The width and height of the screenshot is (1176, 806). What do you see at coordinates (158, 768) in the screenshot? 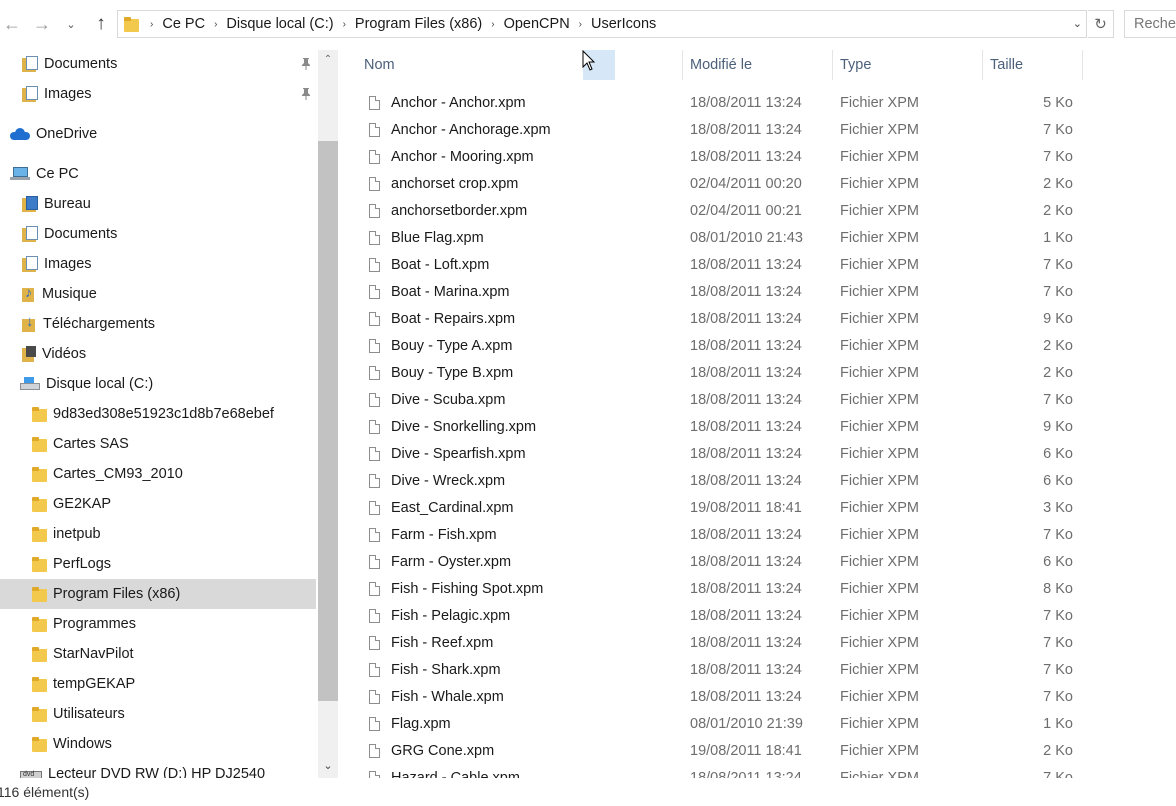
I see `sidebar-item: Lecteur DVD RW (D:) HP DJ2540` at bounding box center [158, 768].